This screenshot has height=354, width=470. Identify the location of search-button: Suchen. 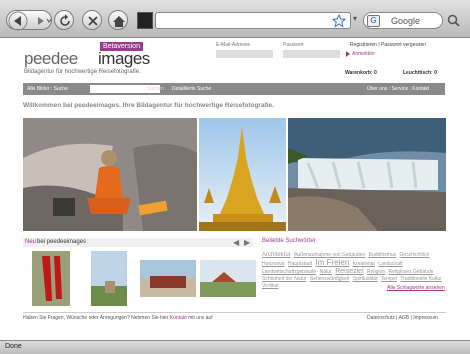
(155, 89).